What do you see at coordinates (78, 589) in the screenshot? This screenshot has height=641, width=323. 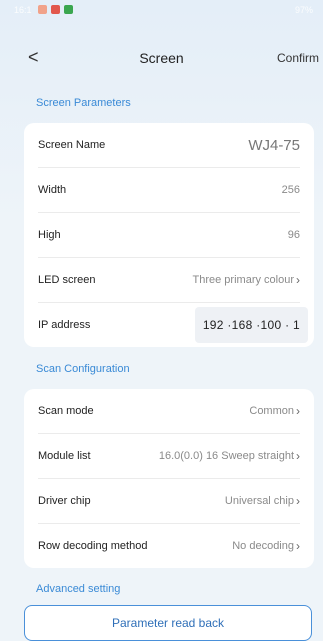 I see `section-title-advanced-setting: Advanced setting` at bounding box center [78, 589].